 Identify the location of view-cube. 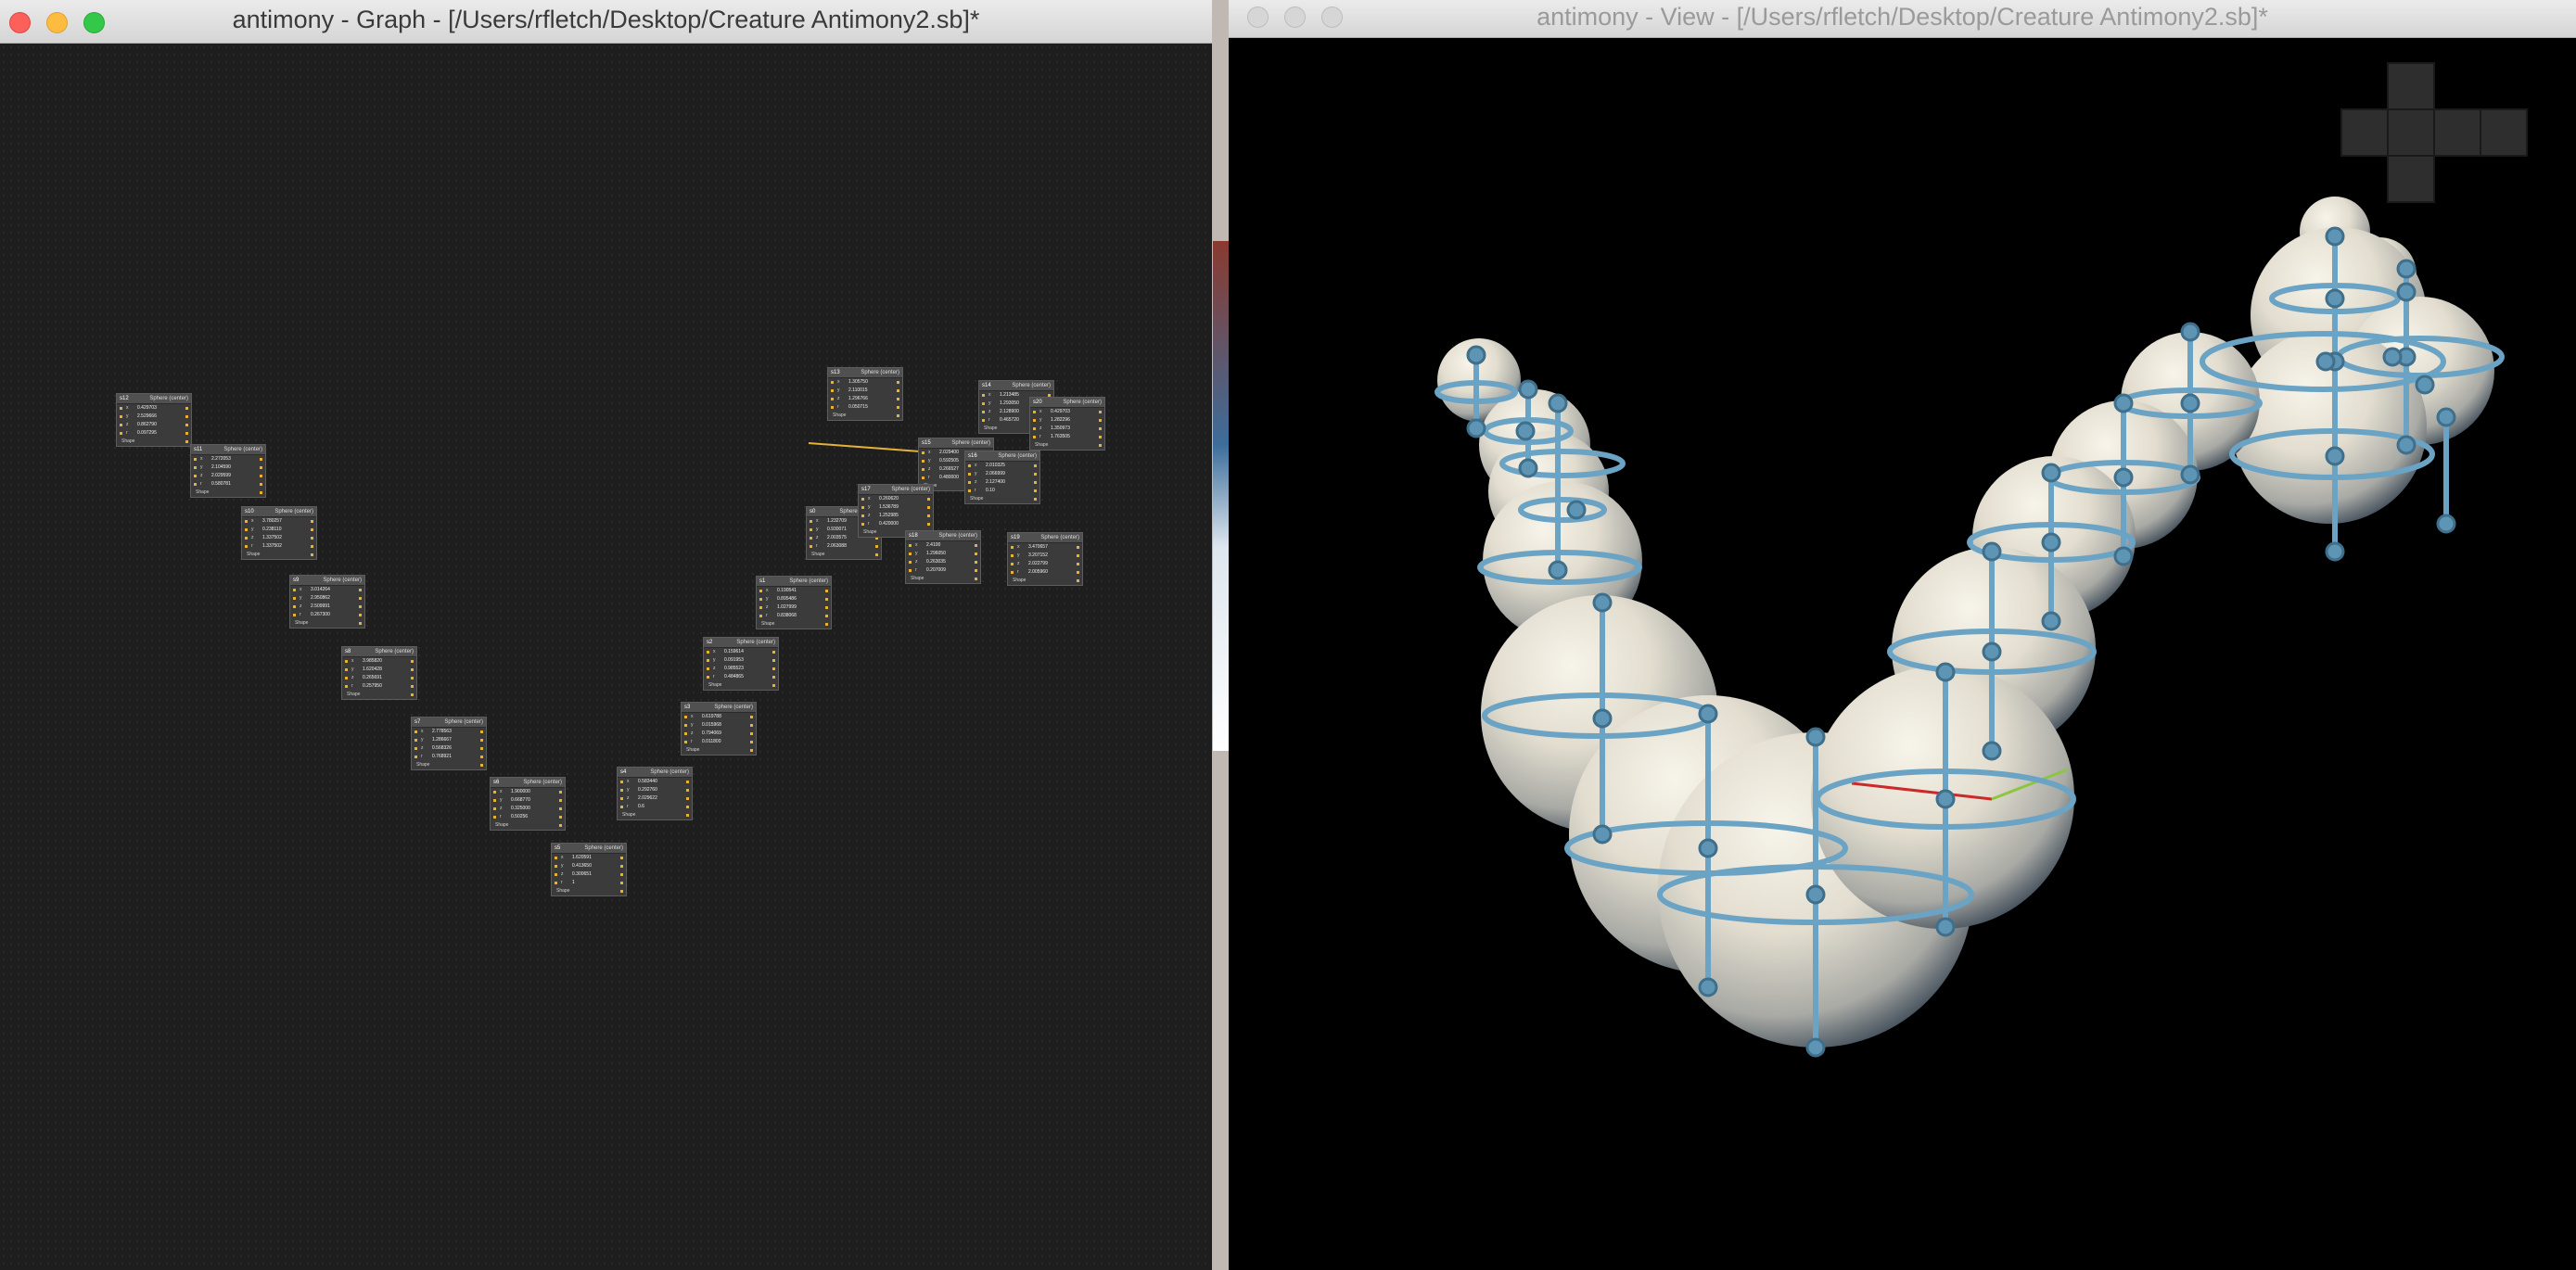
(2434, 132).